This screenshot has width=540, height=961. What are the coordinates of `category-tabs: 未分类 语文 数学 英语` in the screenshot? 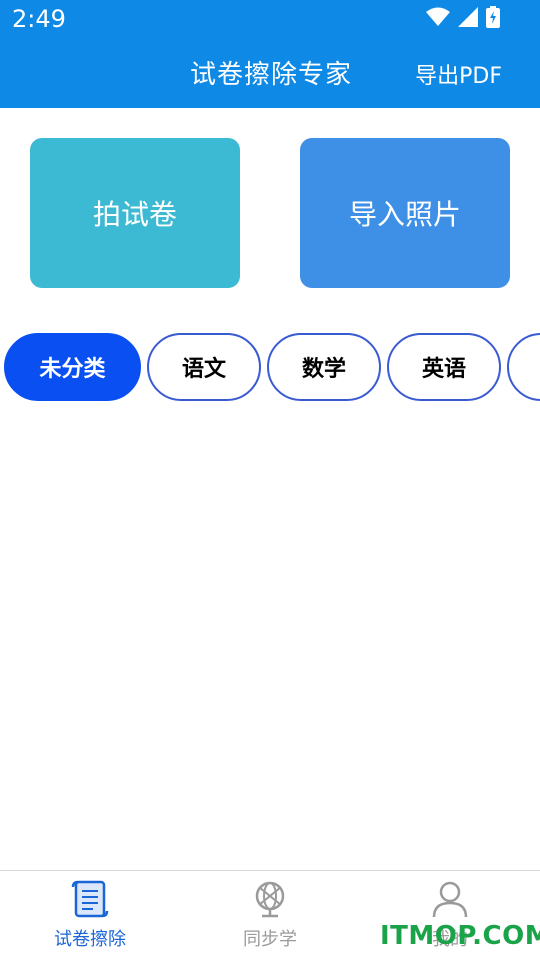 It's located at (270, 369).